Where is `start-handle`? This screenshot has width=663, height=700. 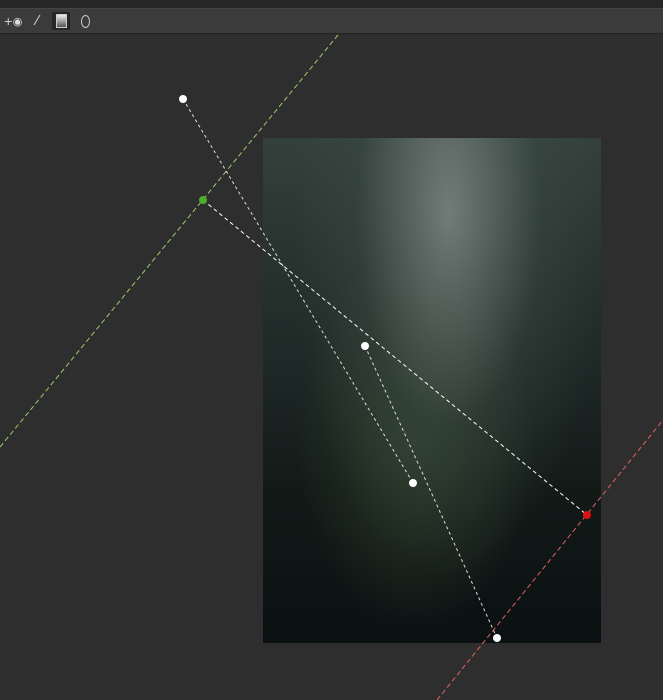
start-handle is located at coordinates (203, 200).